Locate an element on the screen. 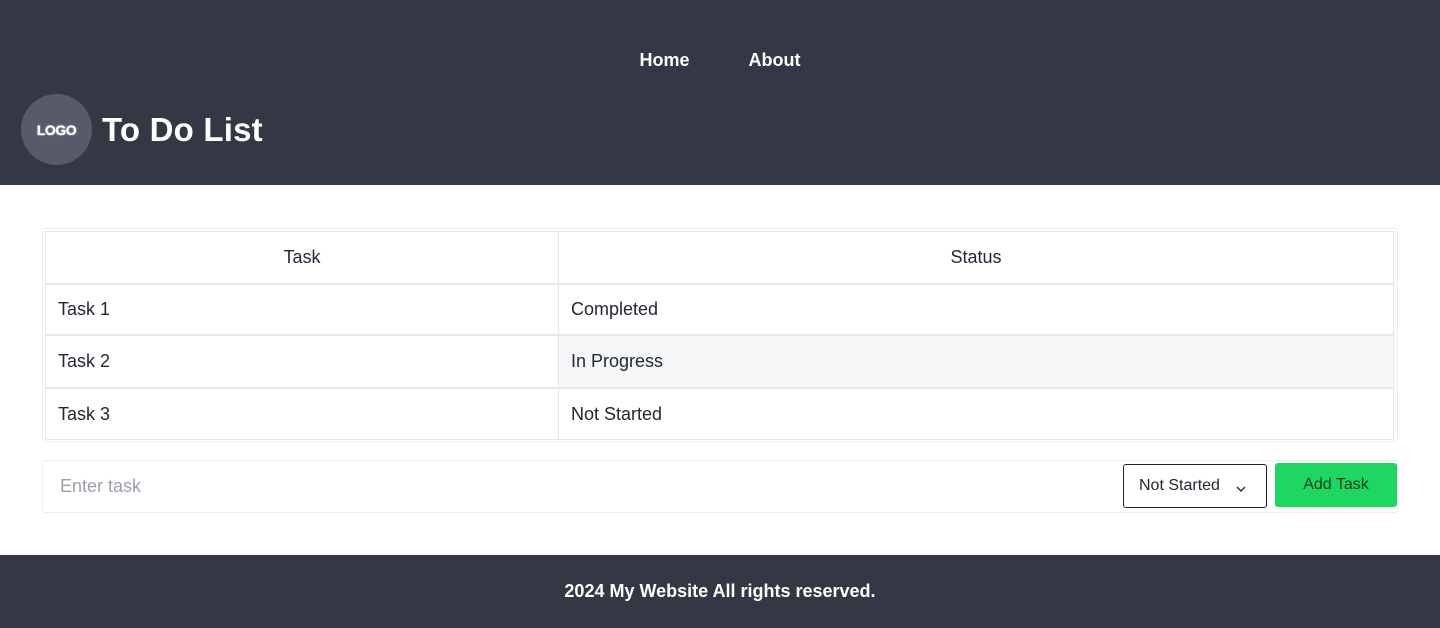 The image size is (1440, 628). main-nav: Home About is located at coordinates (720, 60).